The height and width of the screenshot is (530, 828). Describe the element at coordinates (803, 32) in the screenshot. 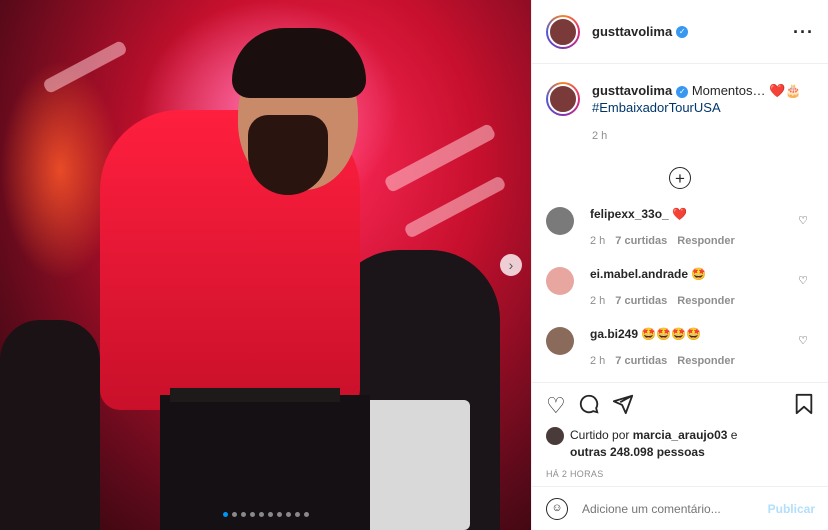

I see `more-icon: ···` at that location.